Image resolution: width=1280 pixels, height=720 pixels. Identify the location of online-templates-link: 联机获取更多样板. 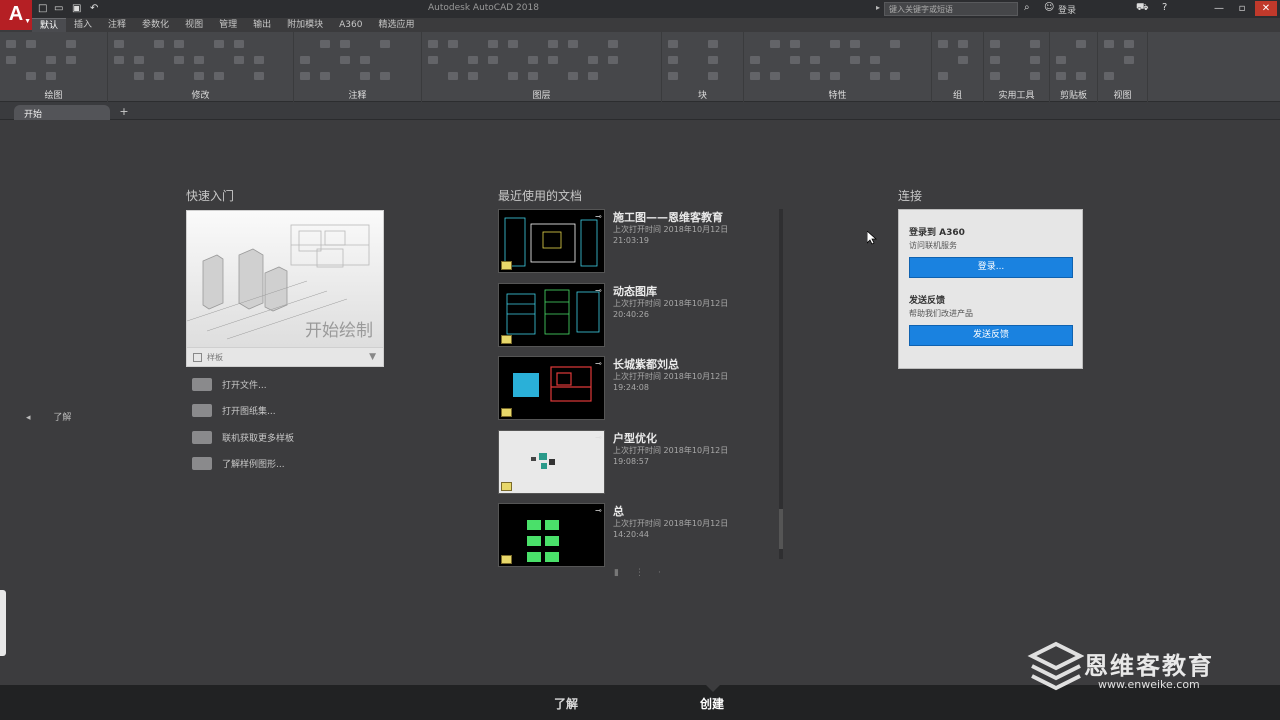
(243, 437).